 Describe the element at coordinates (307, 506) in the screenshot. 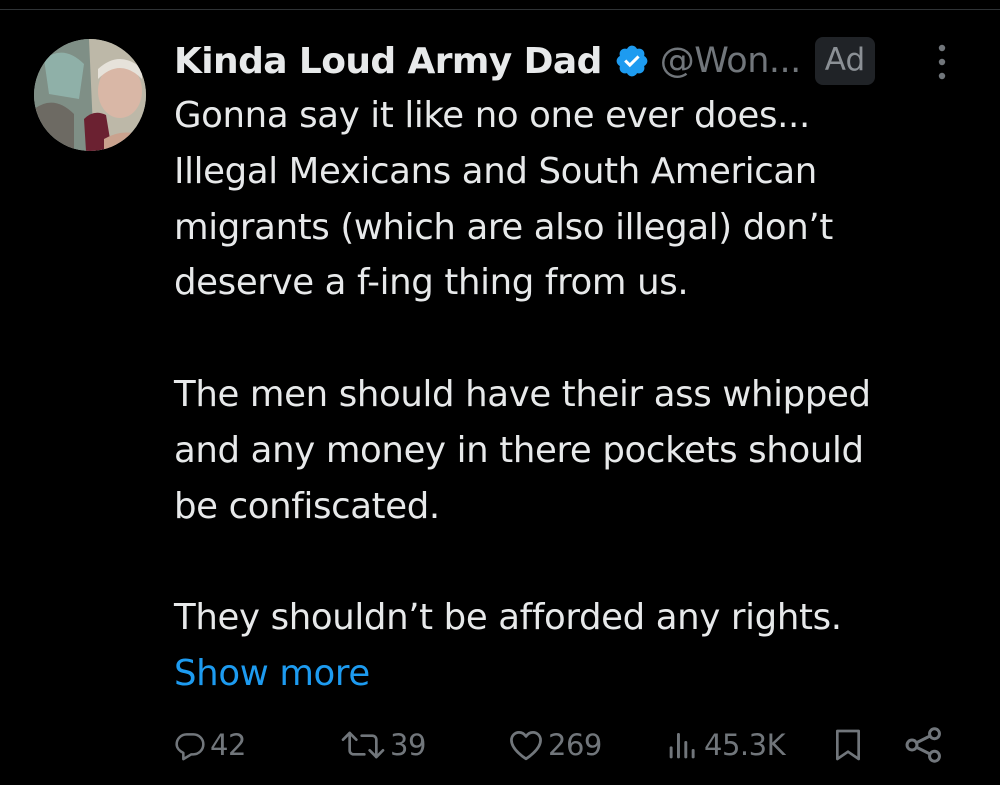

I see `post-text-line: be confiscated.` at that location.